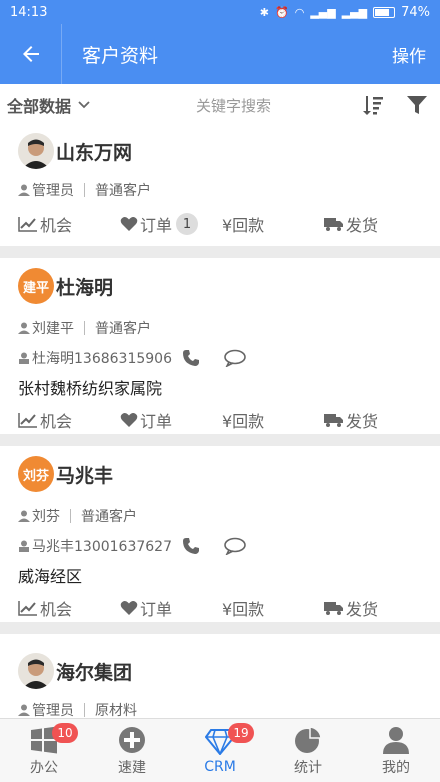  What do you see at coordinates (415, 12) in the screenshot?
I see `battery-level: 74%` at bounding box center [415, 12].